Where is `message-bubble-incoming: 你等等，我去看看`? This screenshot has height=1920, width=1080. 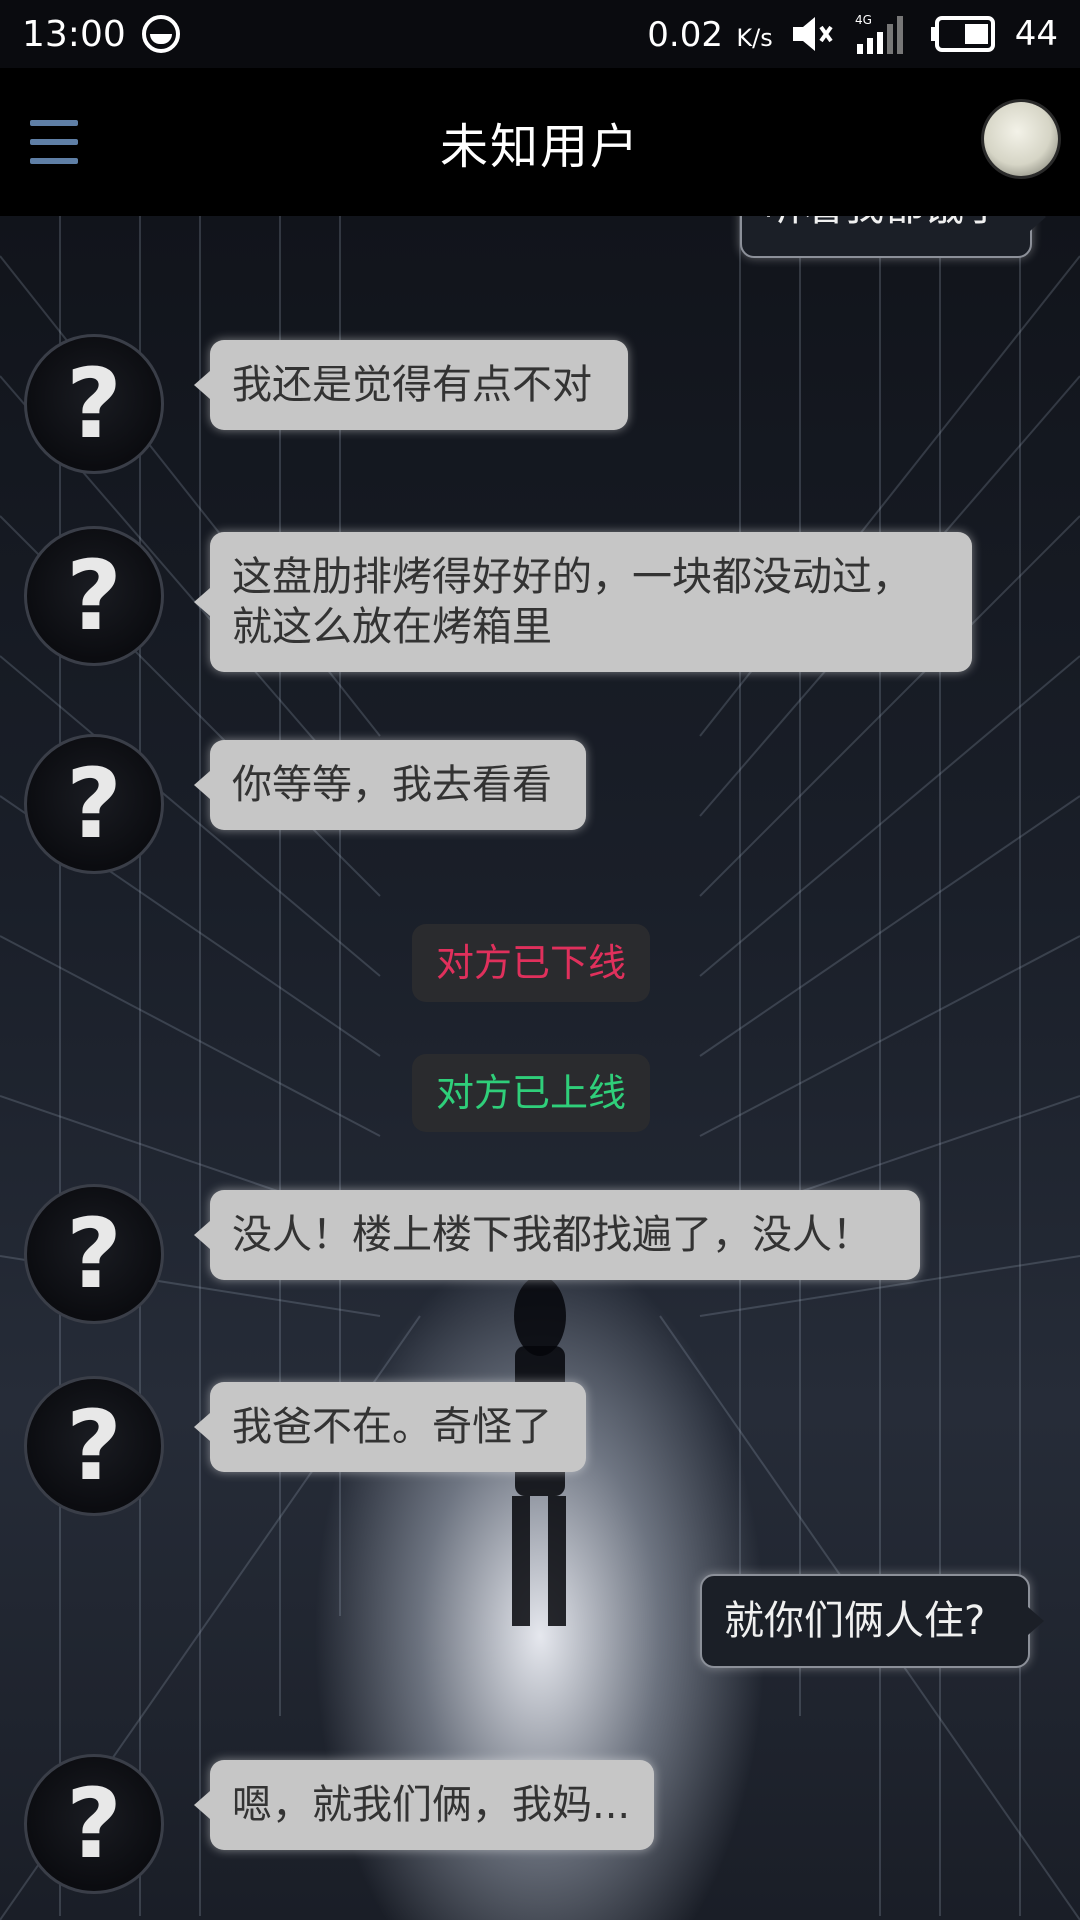 message-bubble-incoming: 你等等，我去看看 is located at coordinates (390, 785).